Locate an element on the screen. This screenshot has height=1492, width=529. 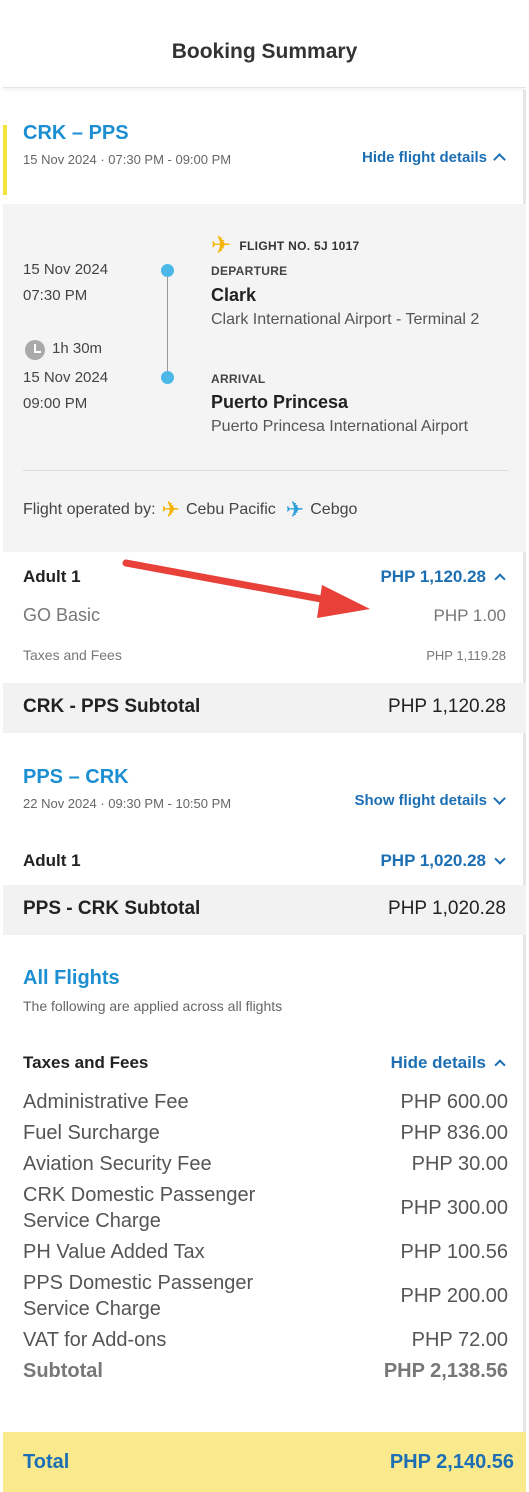
outbound-subtotal: CRK - PPS Subtotal PHP 1,120.28 is located at coordinates (264, 708).